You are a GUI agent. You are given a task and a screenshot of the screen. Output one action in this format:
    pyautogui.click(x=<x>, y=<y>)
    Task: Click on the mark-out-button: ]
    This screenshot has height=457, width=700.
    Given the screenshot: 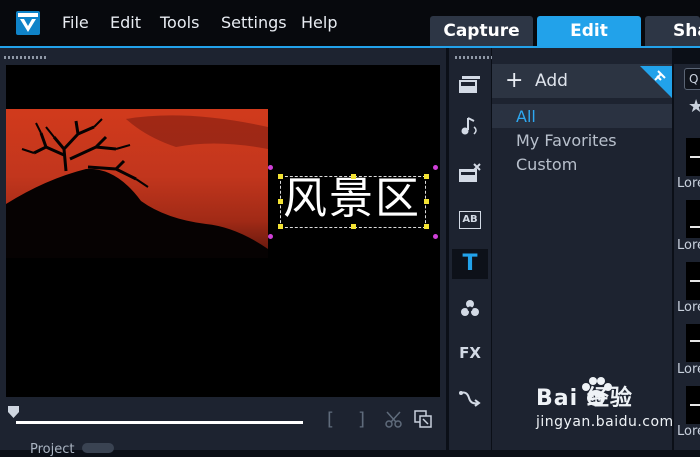 What is the action you would take?
    pyautogui.click(x=361, y=419)
    